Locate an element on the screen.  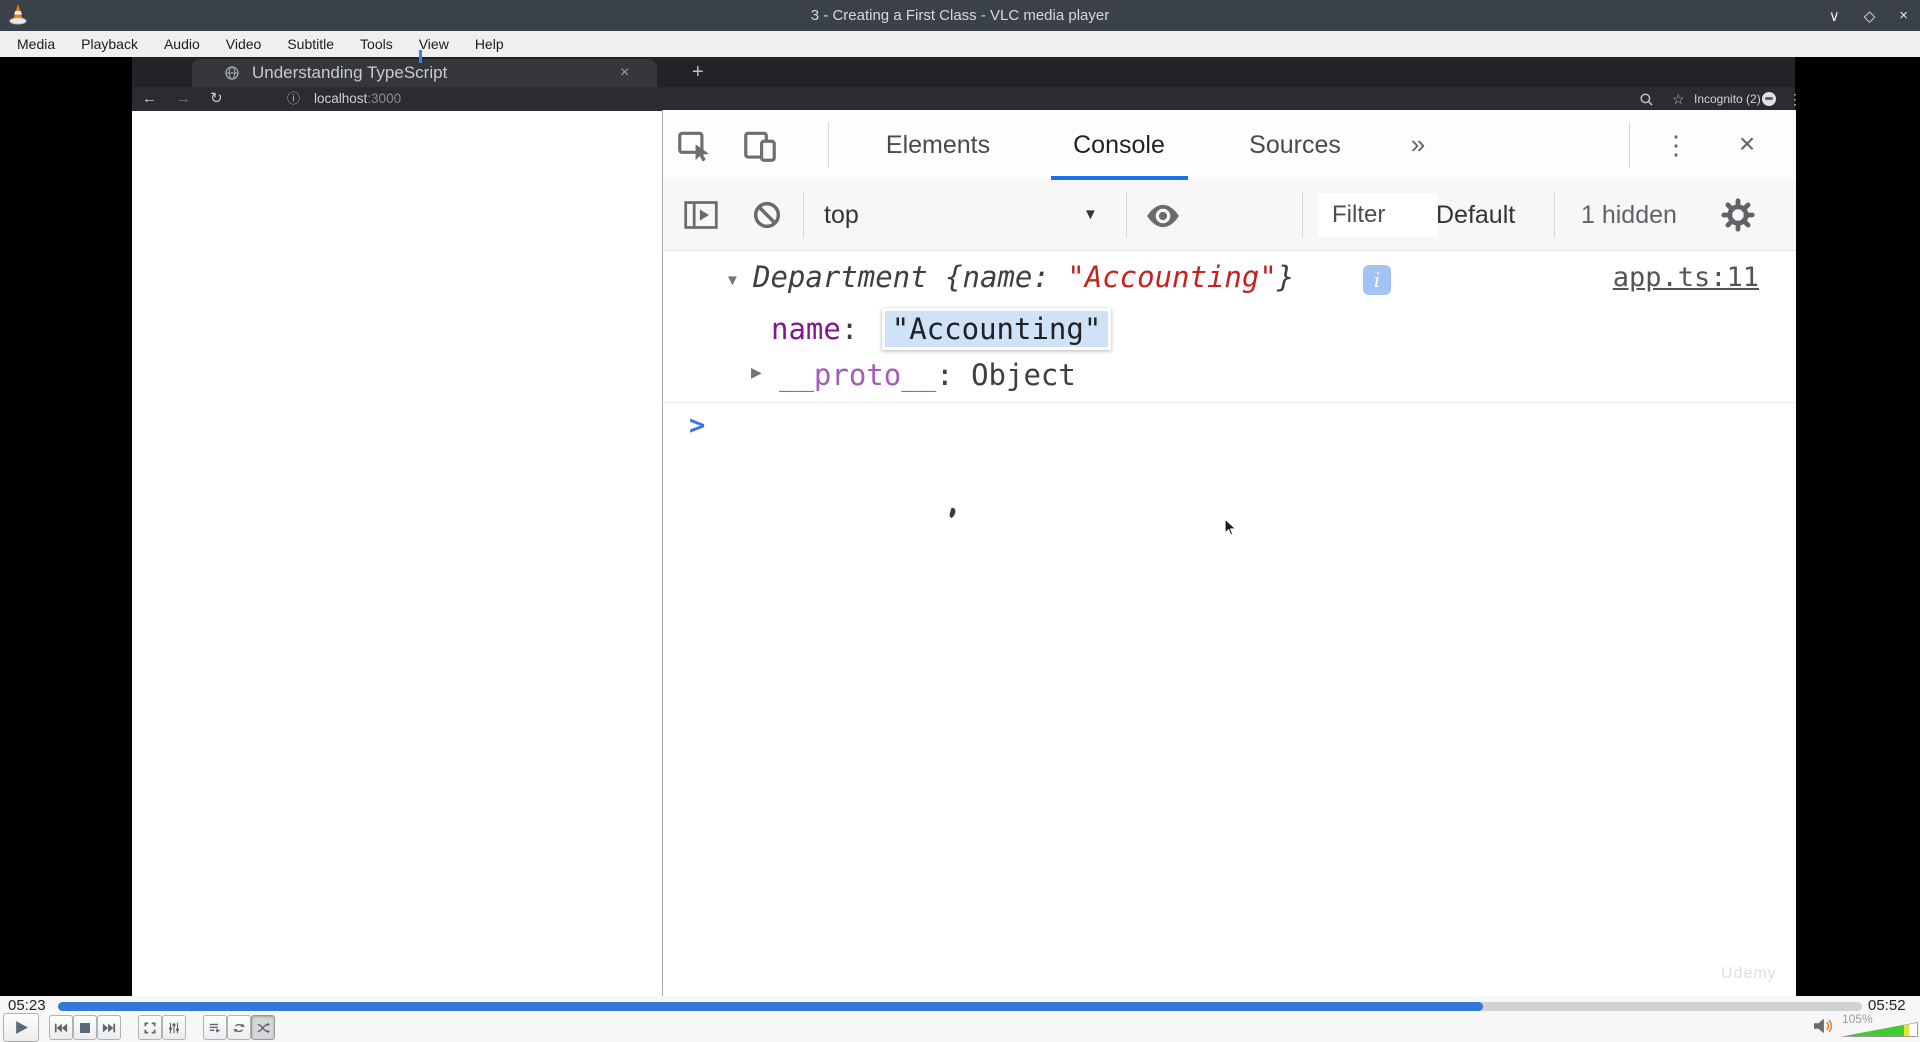
context-selector: top is located at coordinates (841, 215).